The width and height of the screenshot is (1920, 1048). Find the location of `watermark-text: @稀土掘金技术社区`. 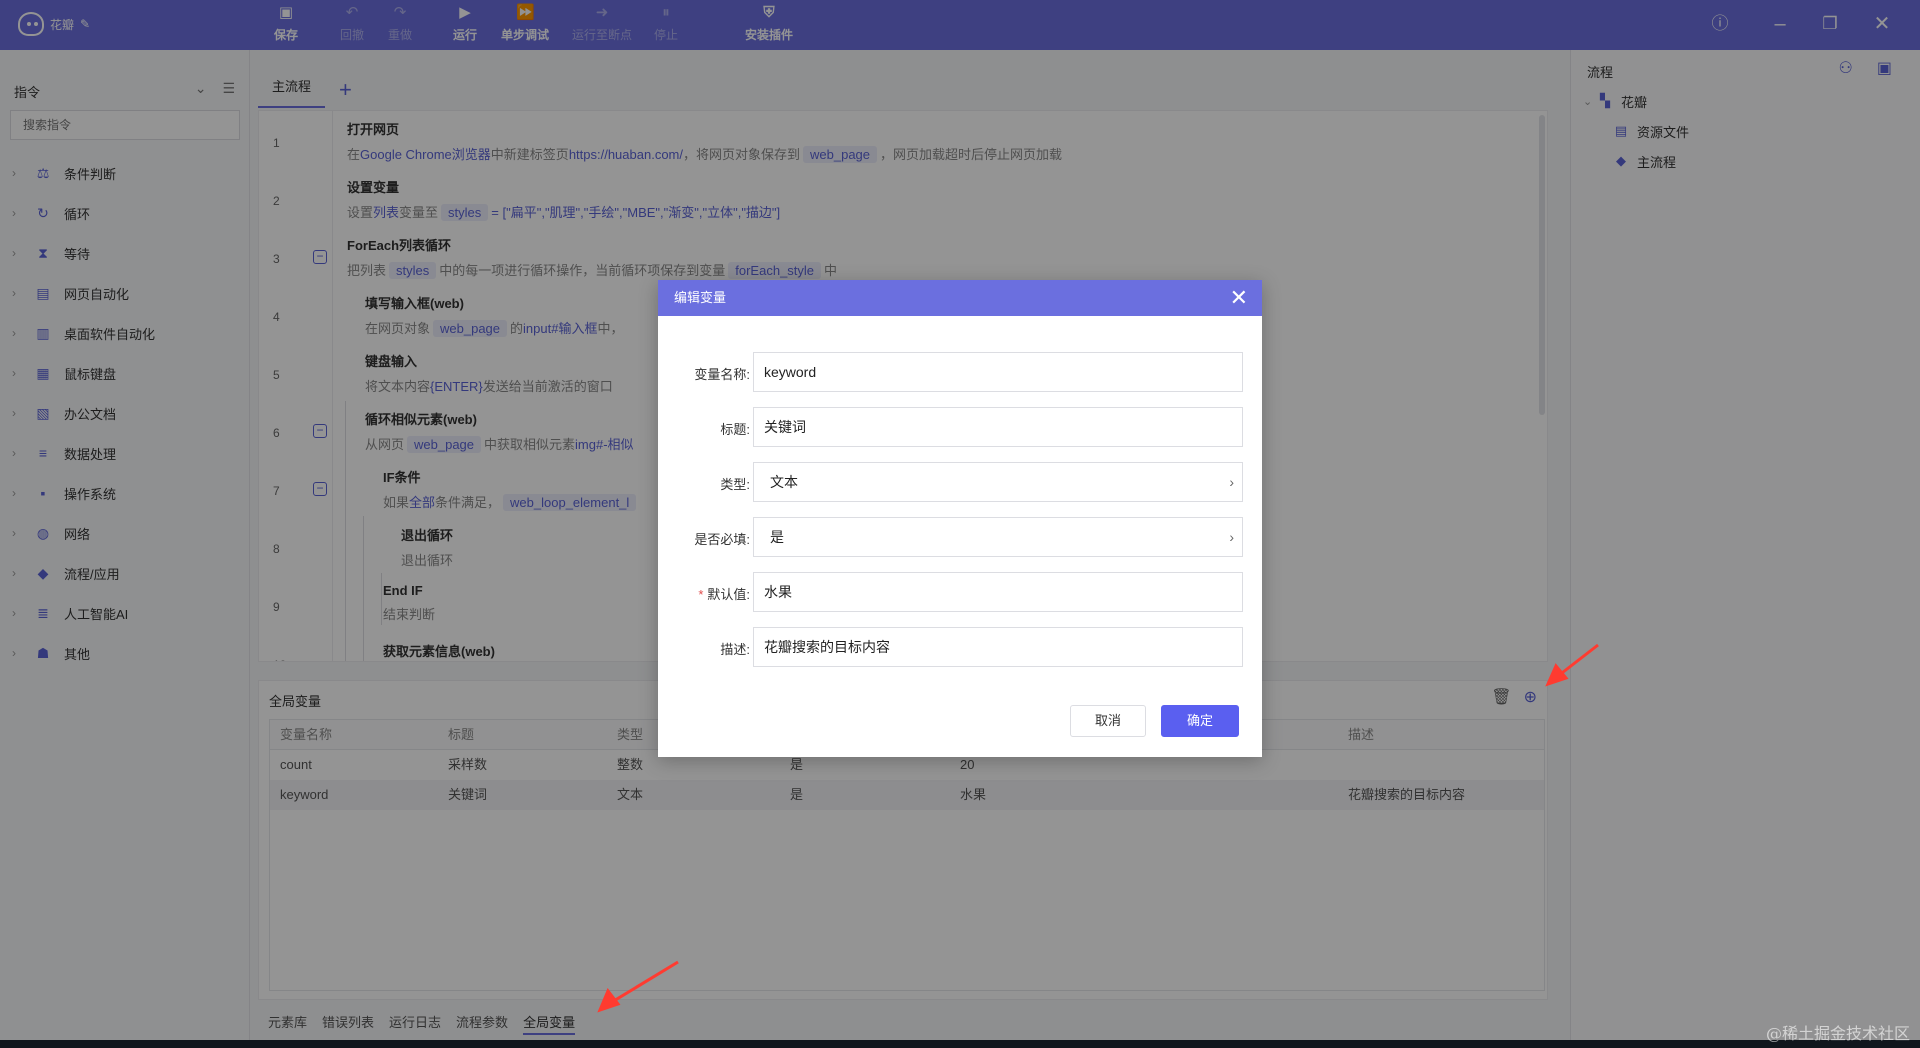

watermark-text: @稀土掘金技术社区 is located at coordinates (1837, 1033).